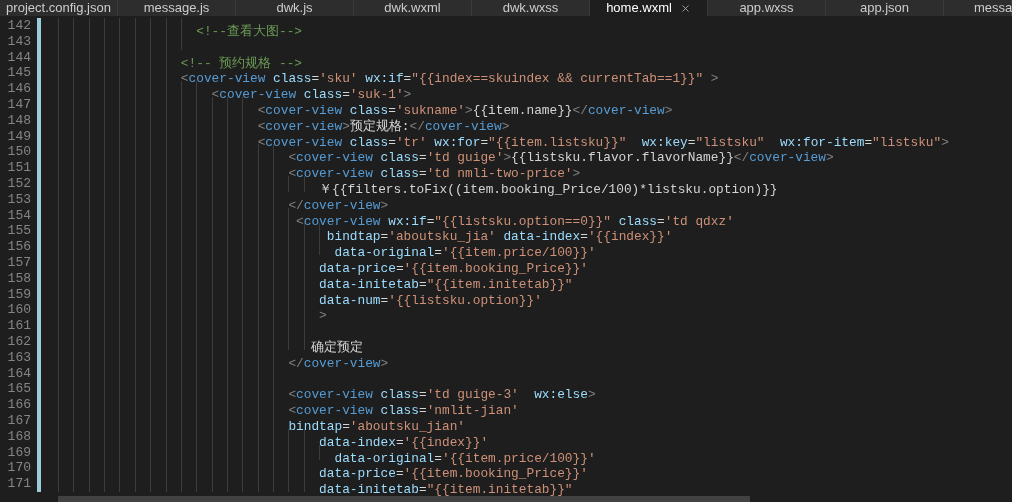  I want to click on editor-tab: home.wxml, so click(649, 8).